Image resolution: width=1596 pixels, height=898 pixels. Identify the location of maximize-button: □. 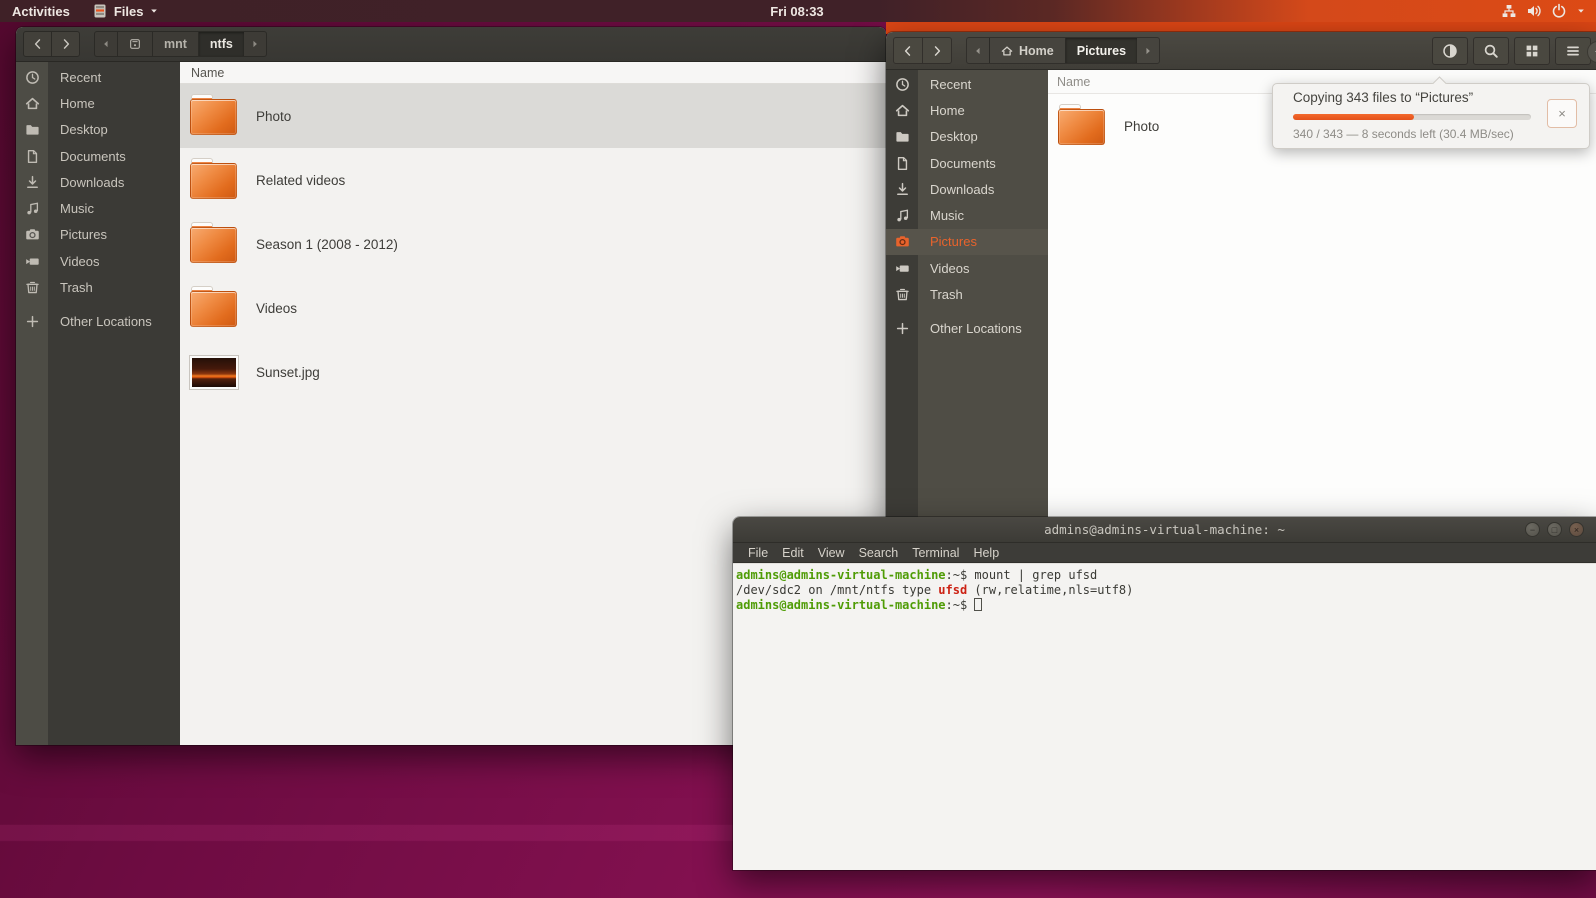
(1554, 529).